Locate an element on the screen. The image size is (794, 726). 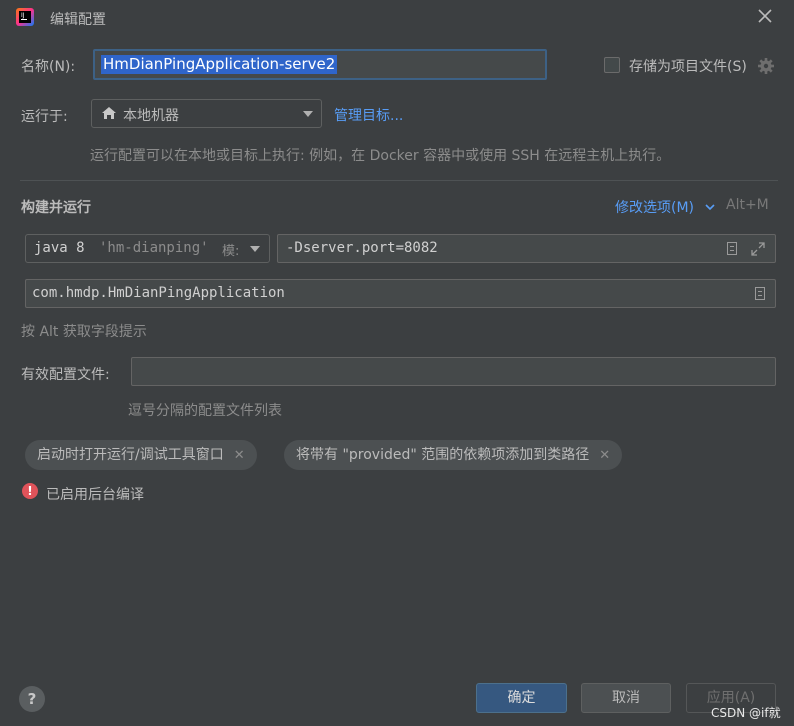
run-on-label: 运行于: is located at coordinates (44, 117).